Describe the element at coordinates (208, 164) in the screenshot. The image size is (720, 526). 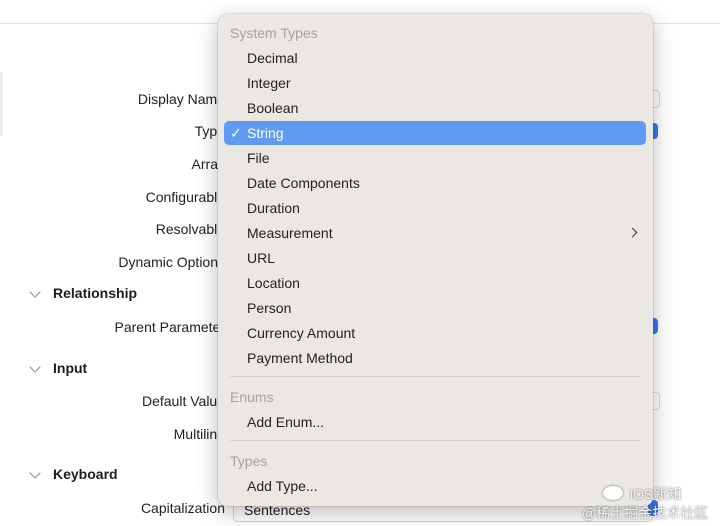
I see `array-label: Array` at that location.